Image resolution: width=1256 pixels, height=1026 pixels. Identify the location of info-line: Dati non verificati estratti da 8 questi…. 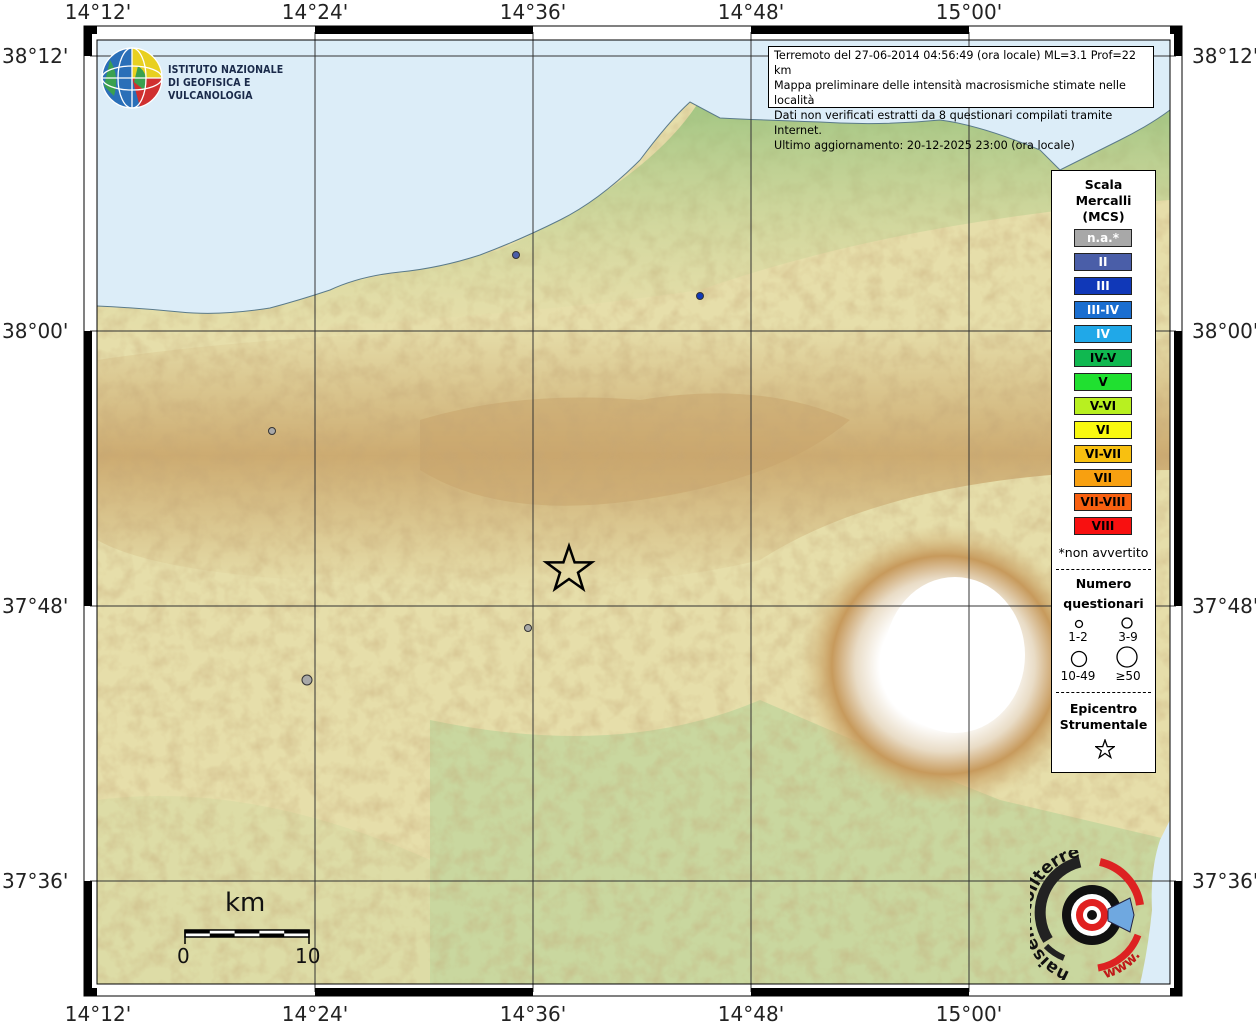
(943, 123).